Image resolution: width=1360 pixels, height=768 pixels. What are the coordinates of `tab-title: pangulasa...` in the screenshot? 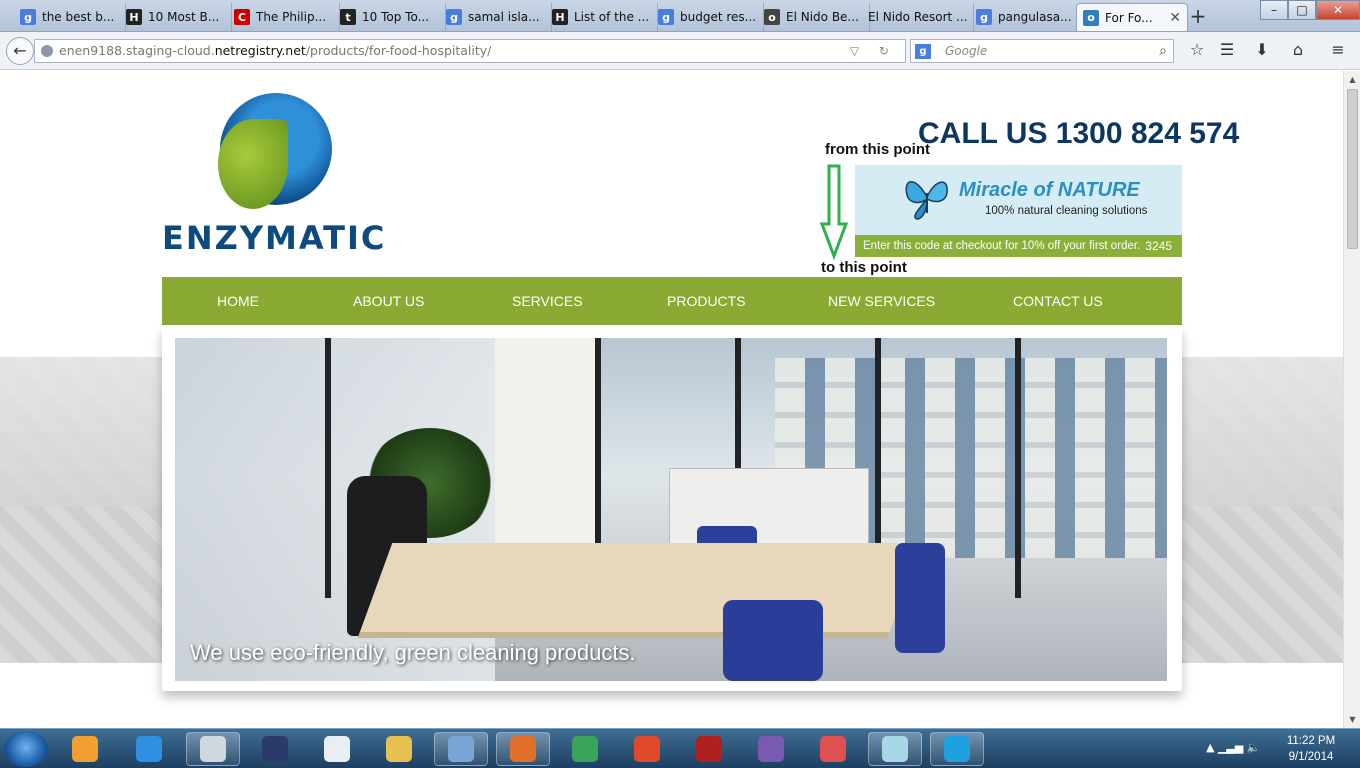 It's located at (1035, 17).